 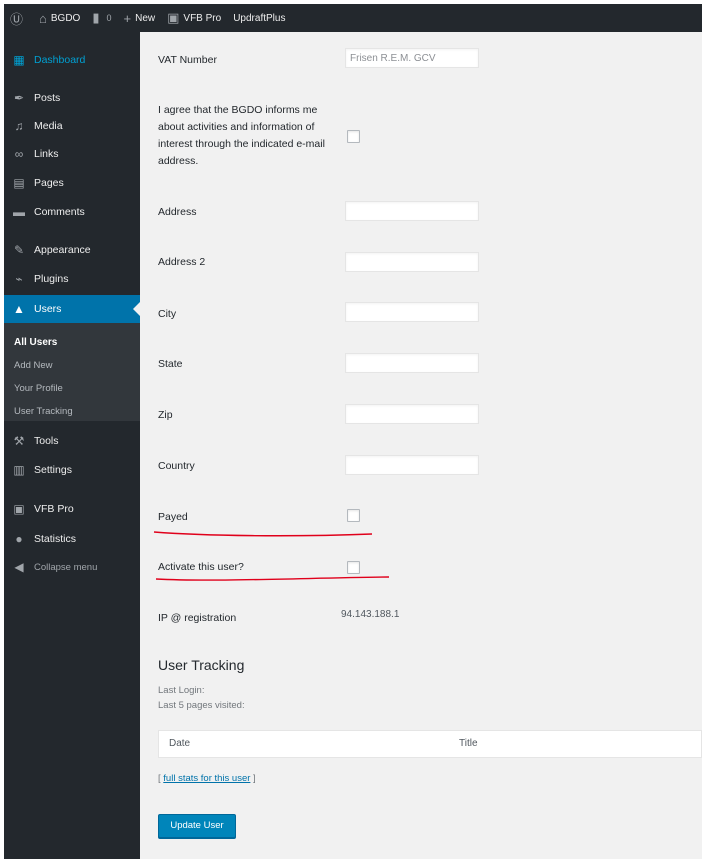 What do you see at coordinates (72, 365) in the screenshot?
I see `submenu-add-new: Add New` at bounding box center [72, 365].